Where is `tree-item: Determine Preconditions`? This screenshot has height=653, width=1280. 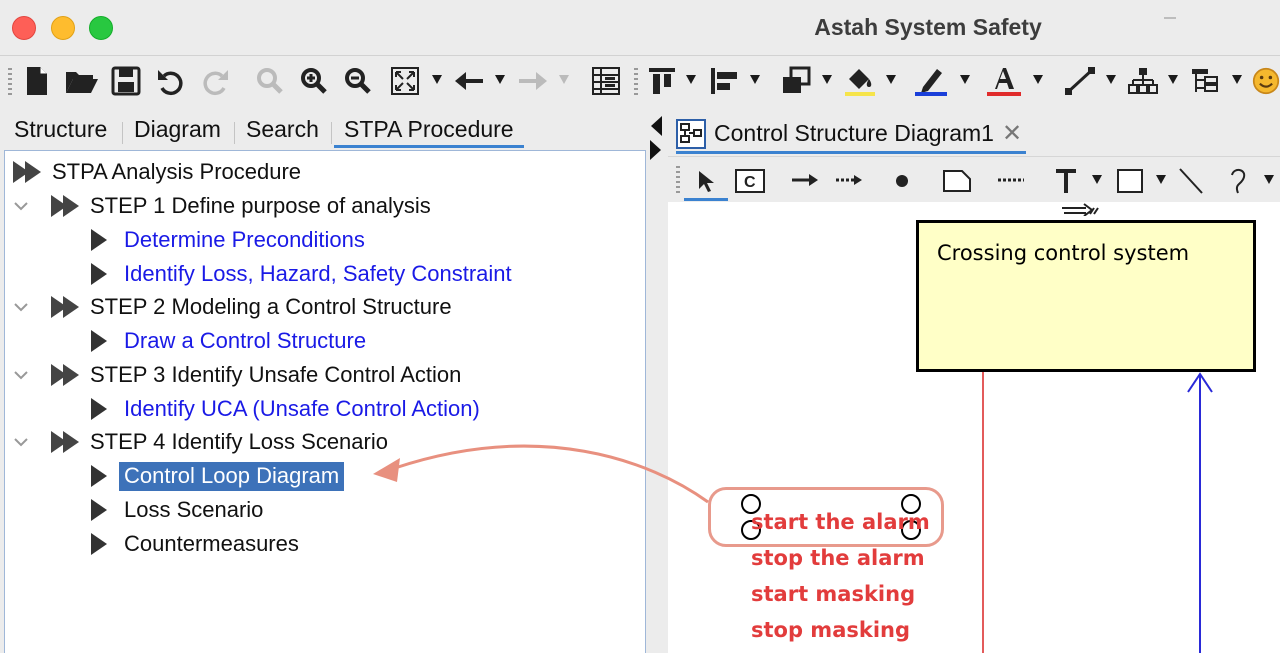 tree-item: Determine Preconditions is located at coordinates (230, 240).